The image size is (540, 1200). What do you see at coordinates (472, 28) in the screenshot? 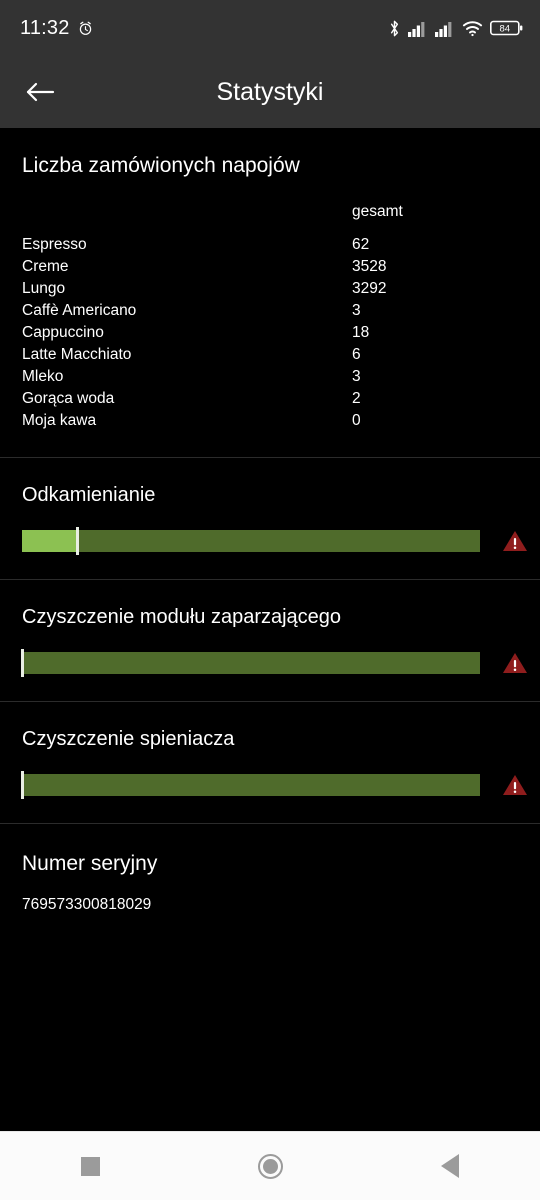
I see `wifi-icon` at bounding box center [472, 28].